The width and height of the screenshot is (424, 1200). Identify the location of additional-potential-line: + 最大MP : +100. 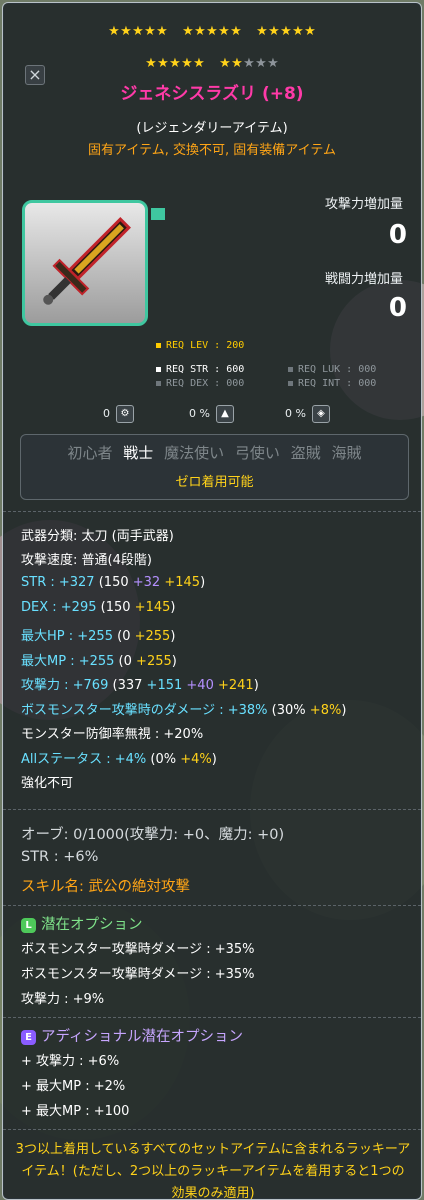
(75, 1111).